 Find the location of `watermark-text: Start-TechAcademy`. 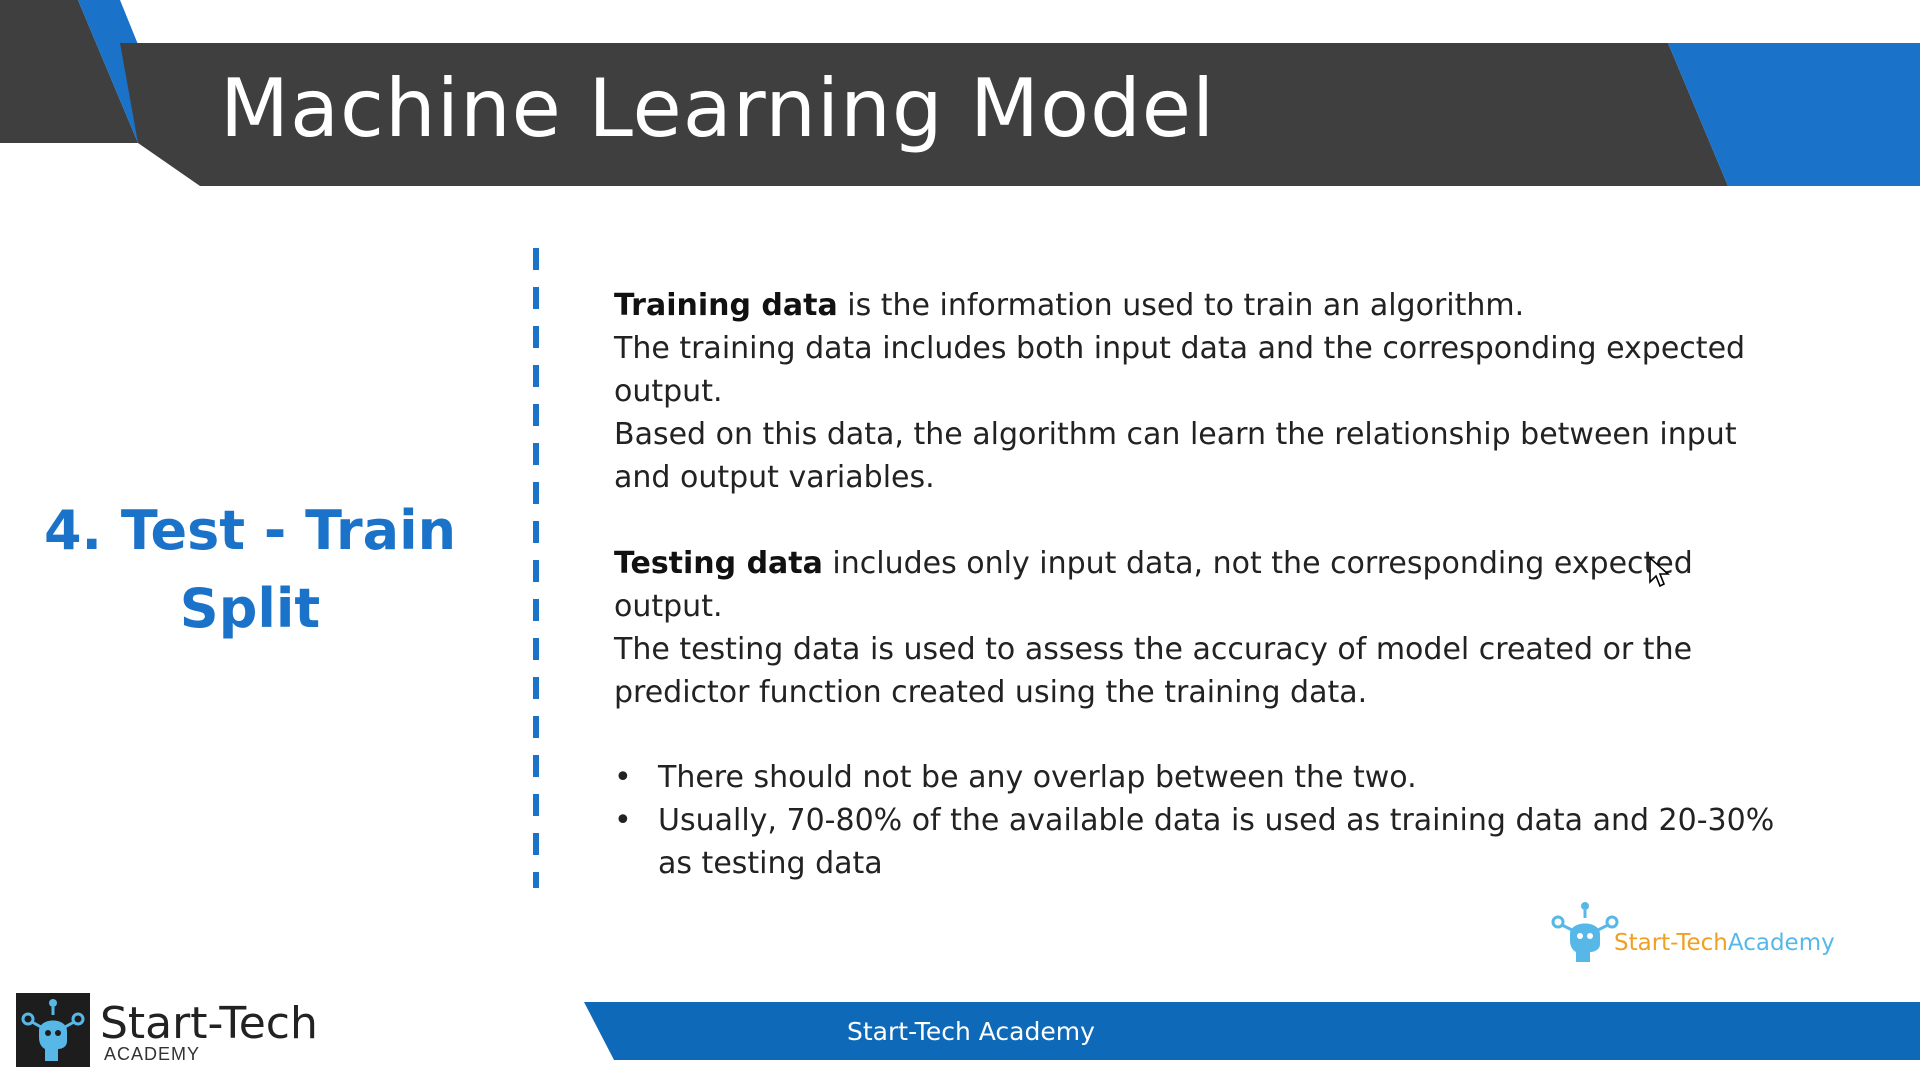

watermark-text: Start-TechAcademy is located at coordinates (1724, 943).